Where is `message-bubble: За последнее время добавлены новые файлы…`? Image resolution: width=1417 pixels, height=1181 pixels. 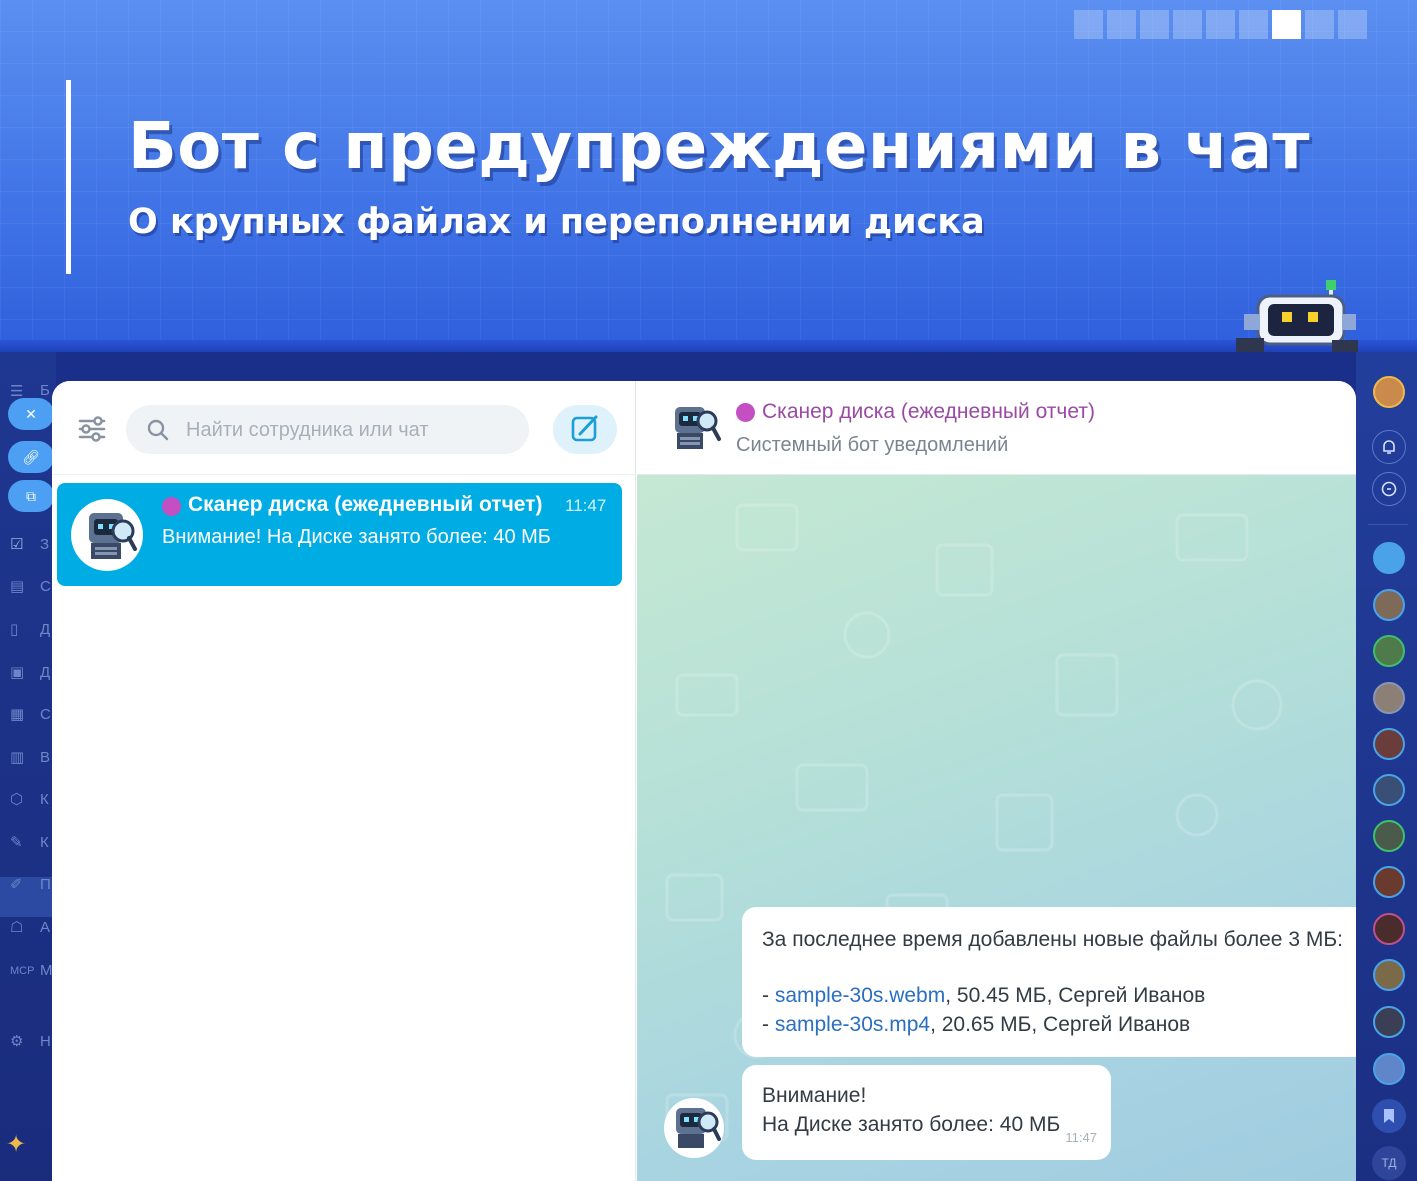 message-bubble: За последнее время добавлены новые файлы… is located at coordinates (1049, 982).